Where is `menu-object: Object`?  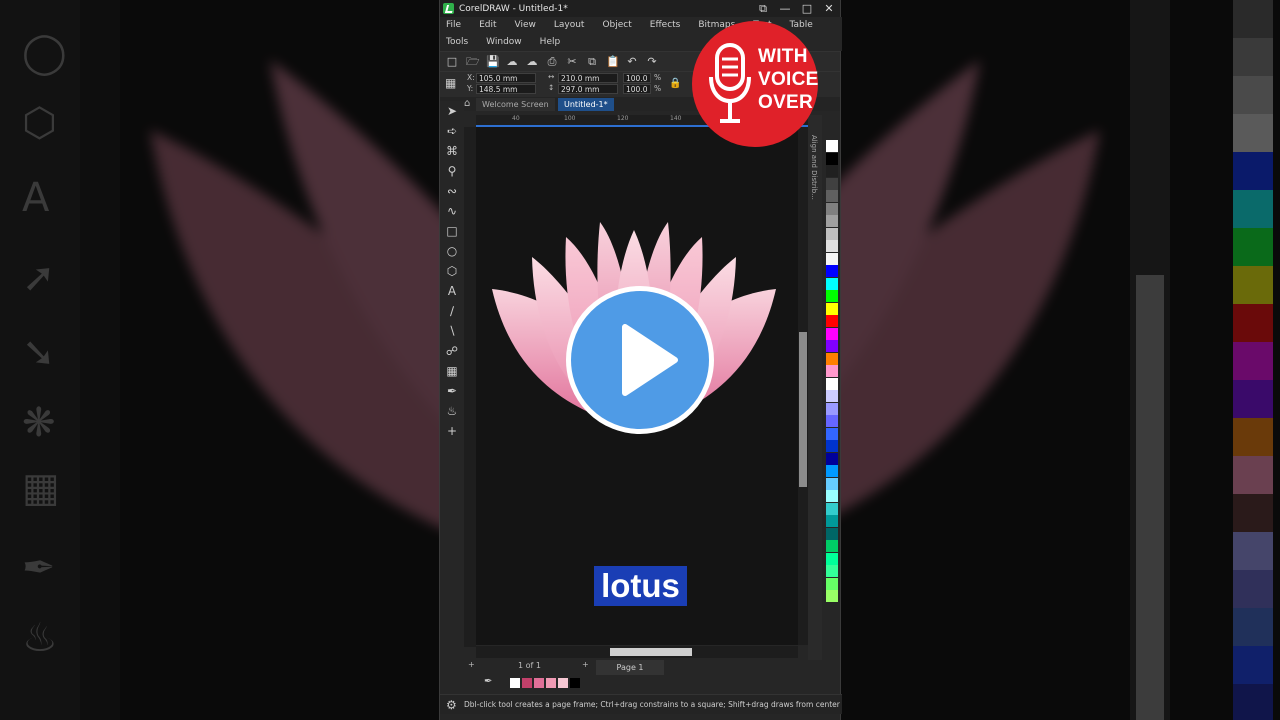
menu-object: Object is located at coordinates (616, 26).